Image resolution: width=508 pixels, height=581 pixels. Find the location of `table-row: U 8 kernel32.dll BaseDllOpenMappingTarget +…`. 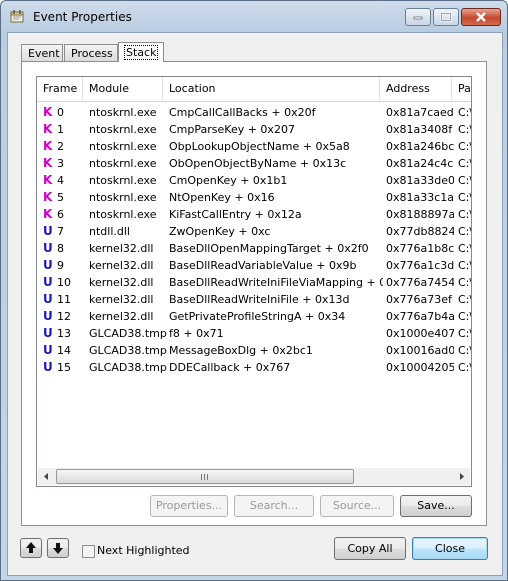

table-row: U 8 kernel32.dll BaseDllOpenMappingTarget +… is located at coordinates (254, 248).